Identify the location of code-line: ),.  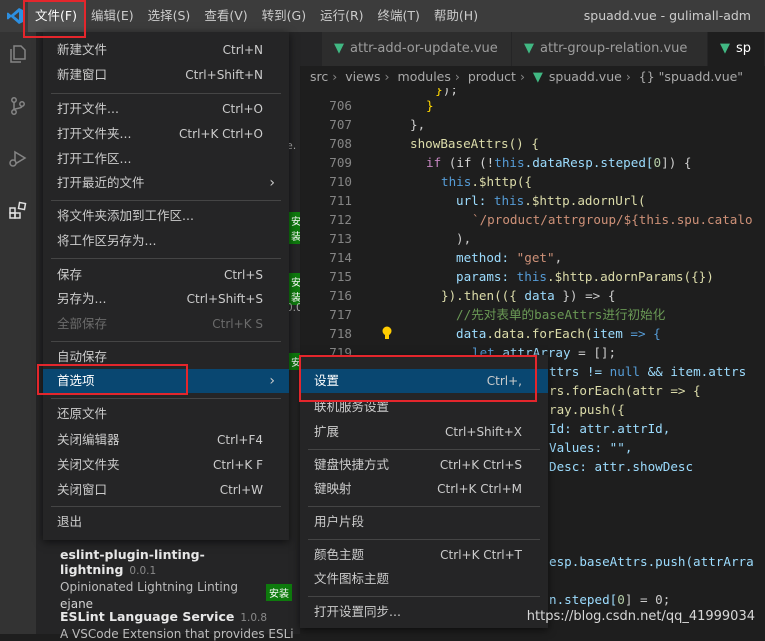
(464, 238).